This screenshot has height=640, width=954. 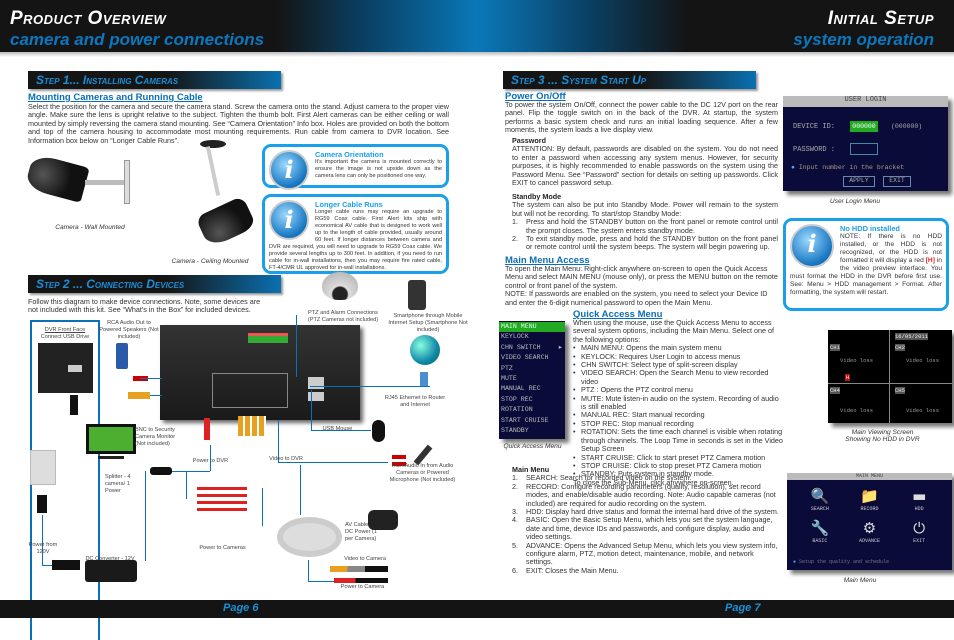 I want to click on channel-label: CH5, so click(x=900, y=390).